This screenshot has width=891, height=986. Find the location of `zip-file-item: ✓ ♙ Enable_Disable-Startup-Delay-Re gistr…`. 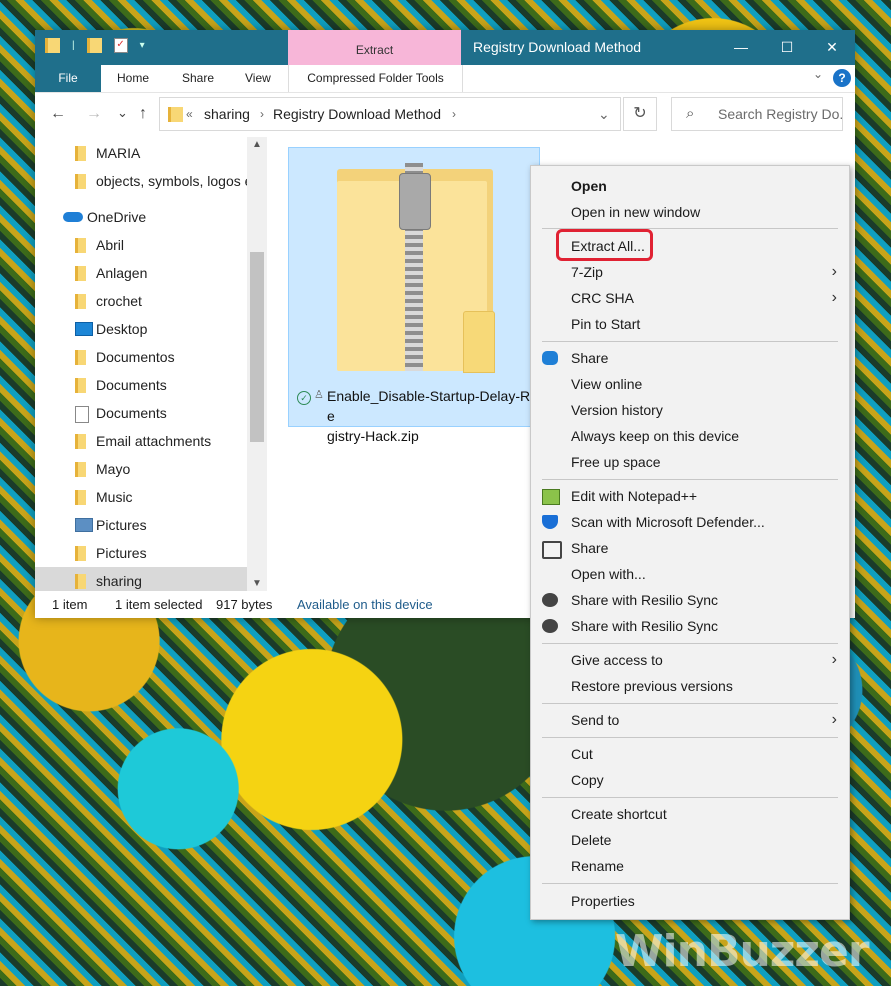

zip-file-item: ✓ ♙ Enable_Disable-Startup-Delay-Re gistr… is located at coordinates (414, 295).